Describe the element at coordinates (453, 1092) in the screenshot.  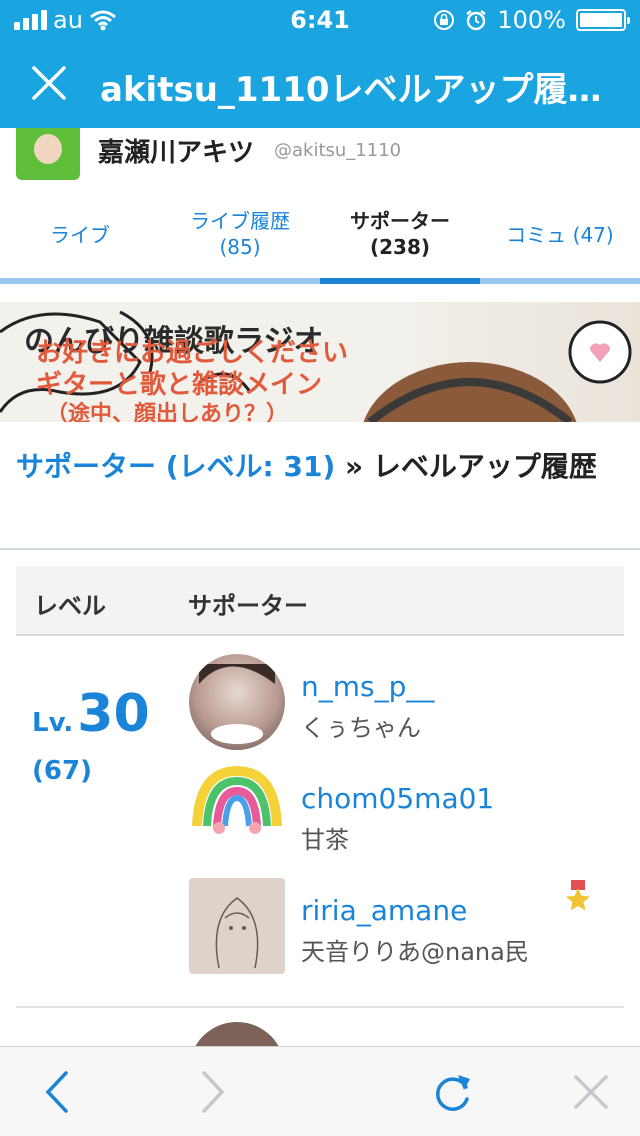
I see `reload-icon` at that location.